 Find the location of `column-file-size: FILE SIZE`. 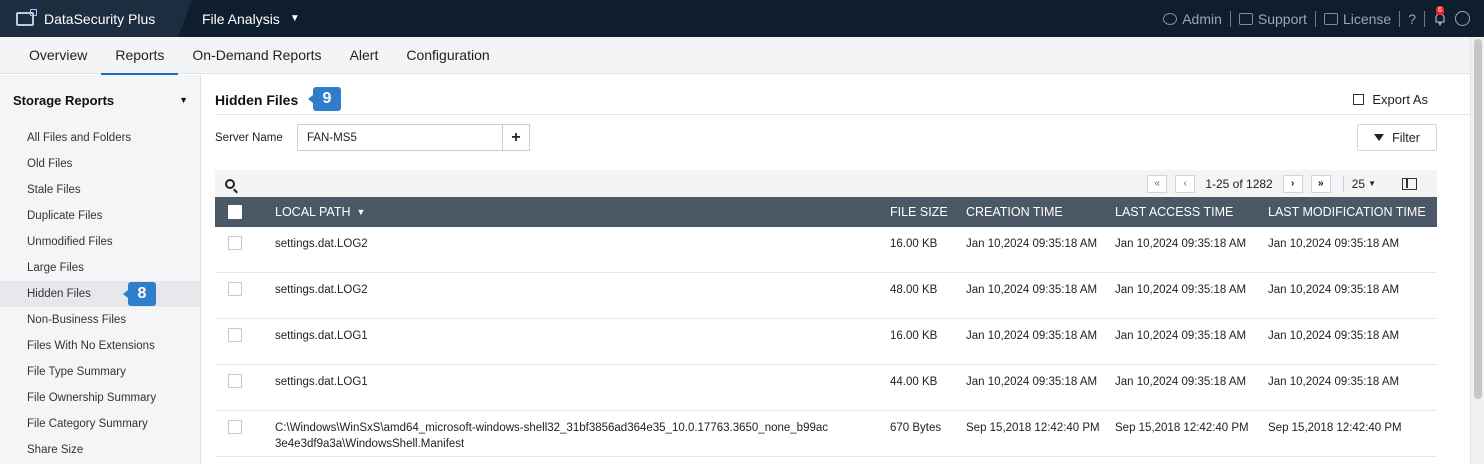

column-file-size: FILE SIZE is located at coordinates (928, 212).